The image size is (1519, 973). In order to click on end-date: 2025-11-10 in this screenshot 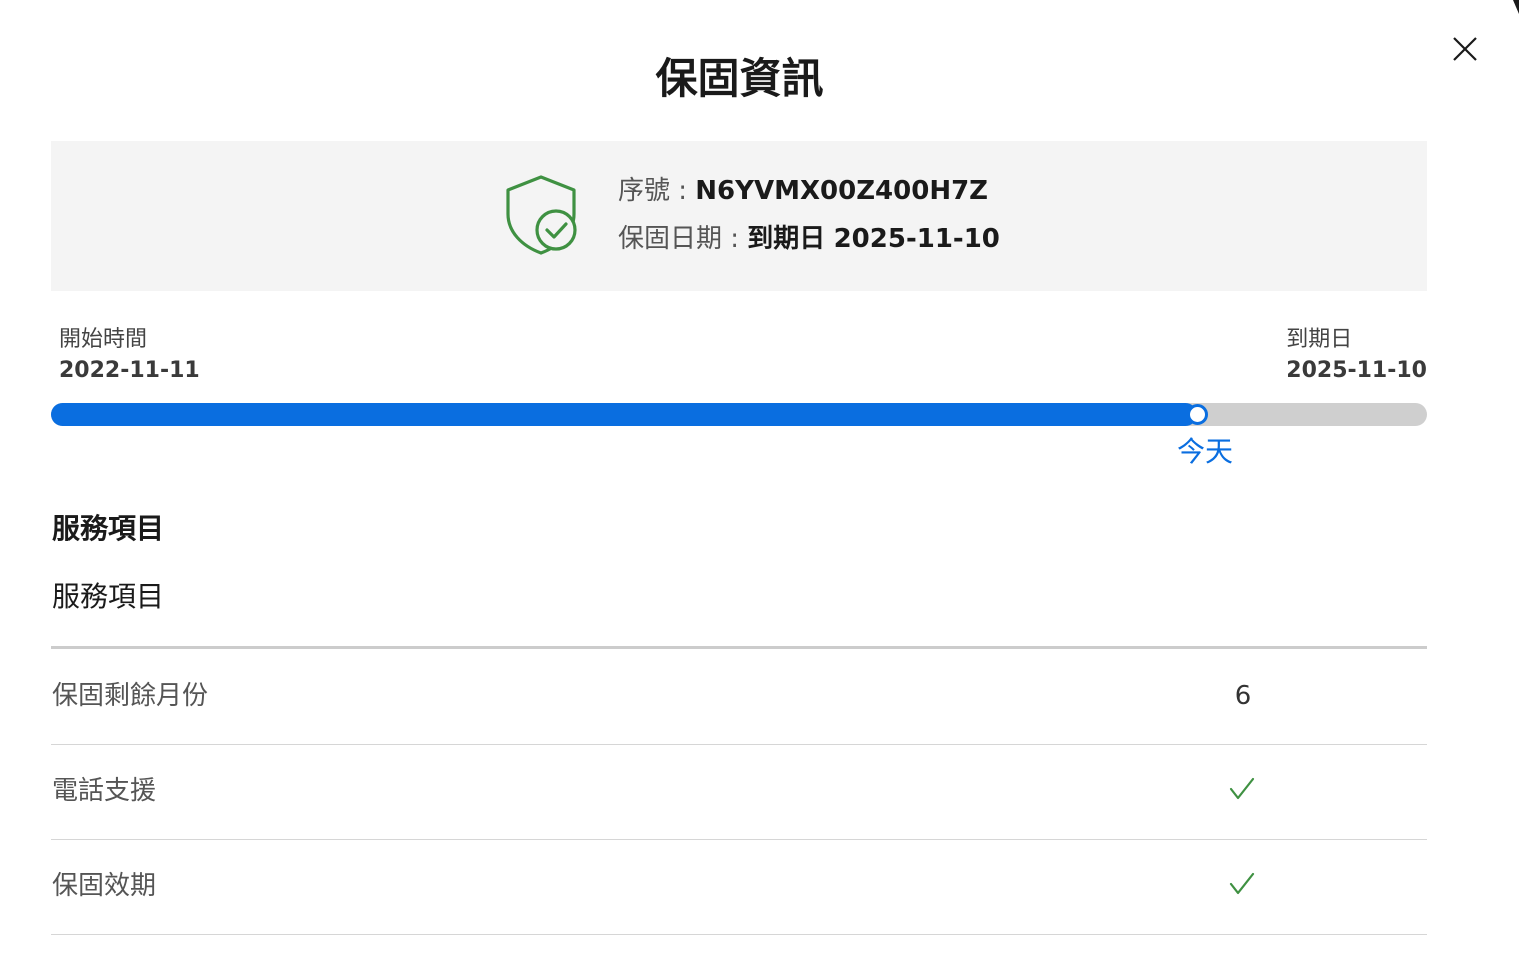, I will do `click(1356, 370)`.